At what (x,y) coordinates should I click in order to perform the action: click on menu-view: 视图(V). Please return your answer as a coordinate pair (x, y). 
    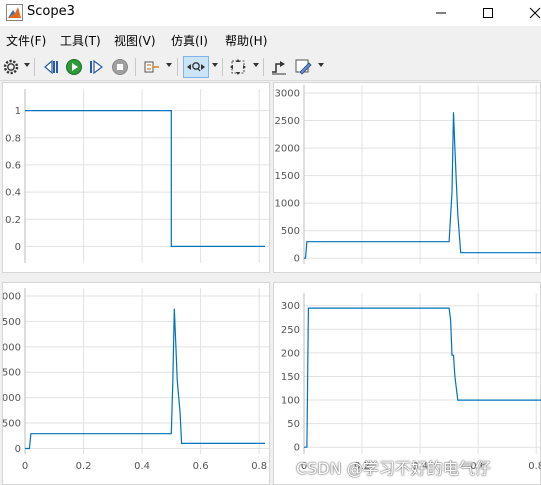
    Looking at the image, I should click on (135, 40).